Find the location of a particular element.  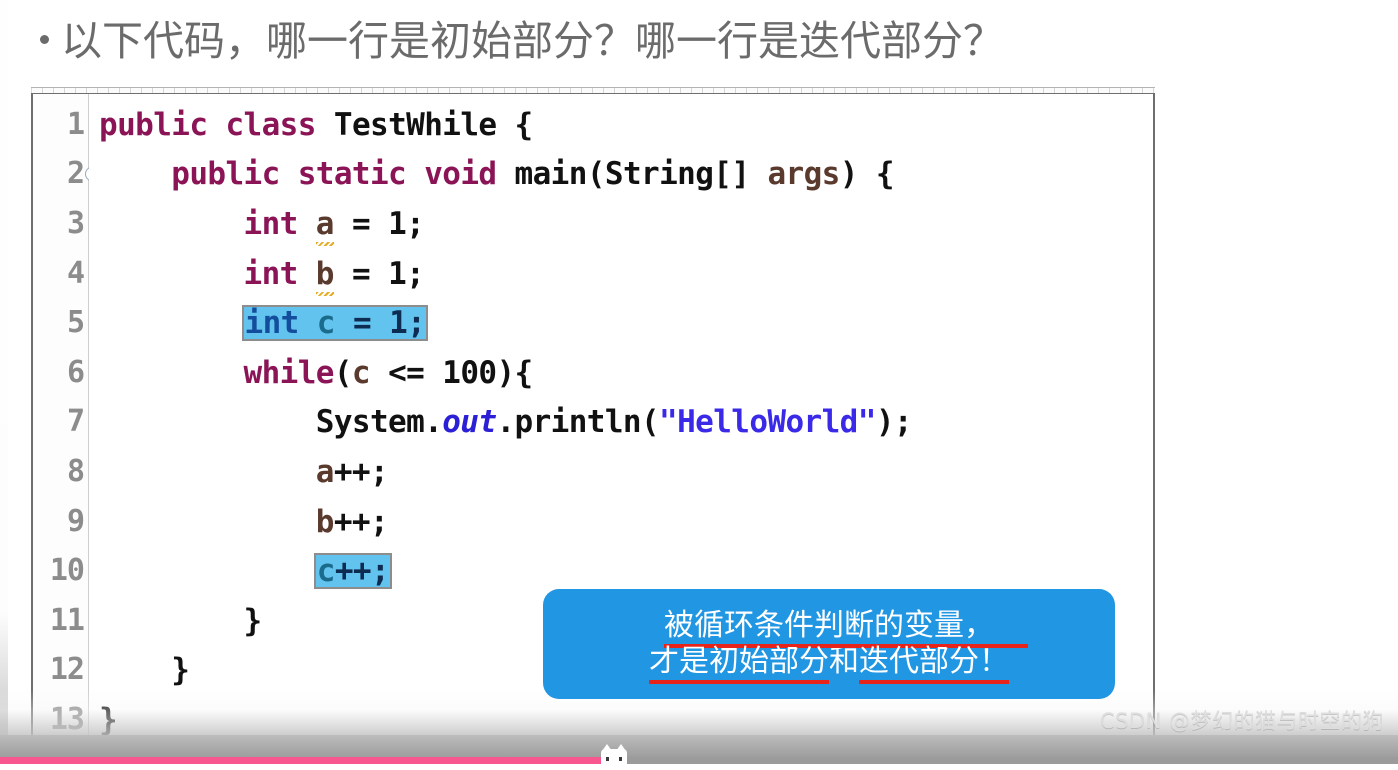

gutter-row: 1 is located at coordinates (60, 125).